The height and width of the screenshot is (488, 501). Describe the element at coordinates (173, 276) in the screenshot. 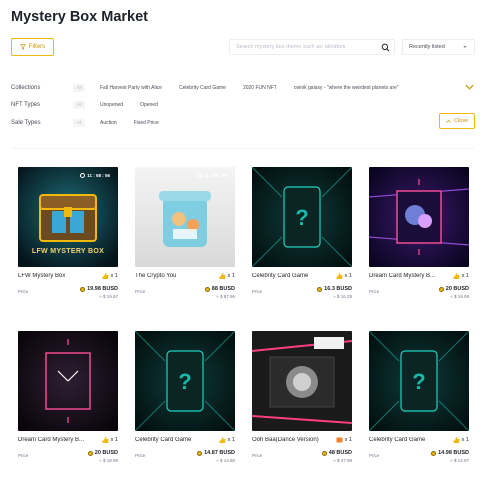

I see `card-name: The Crypto You` at that location.